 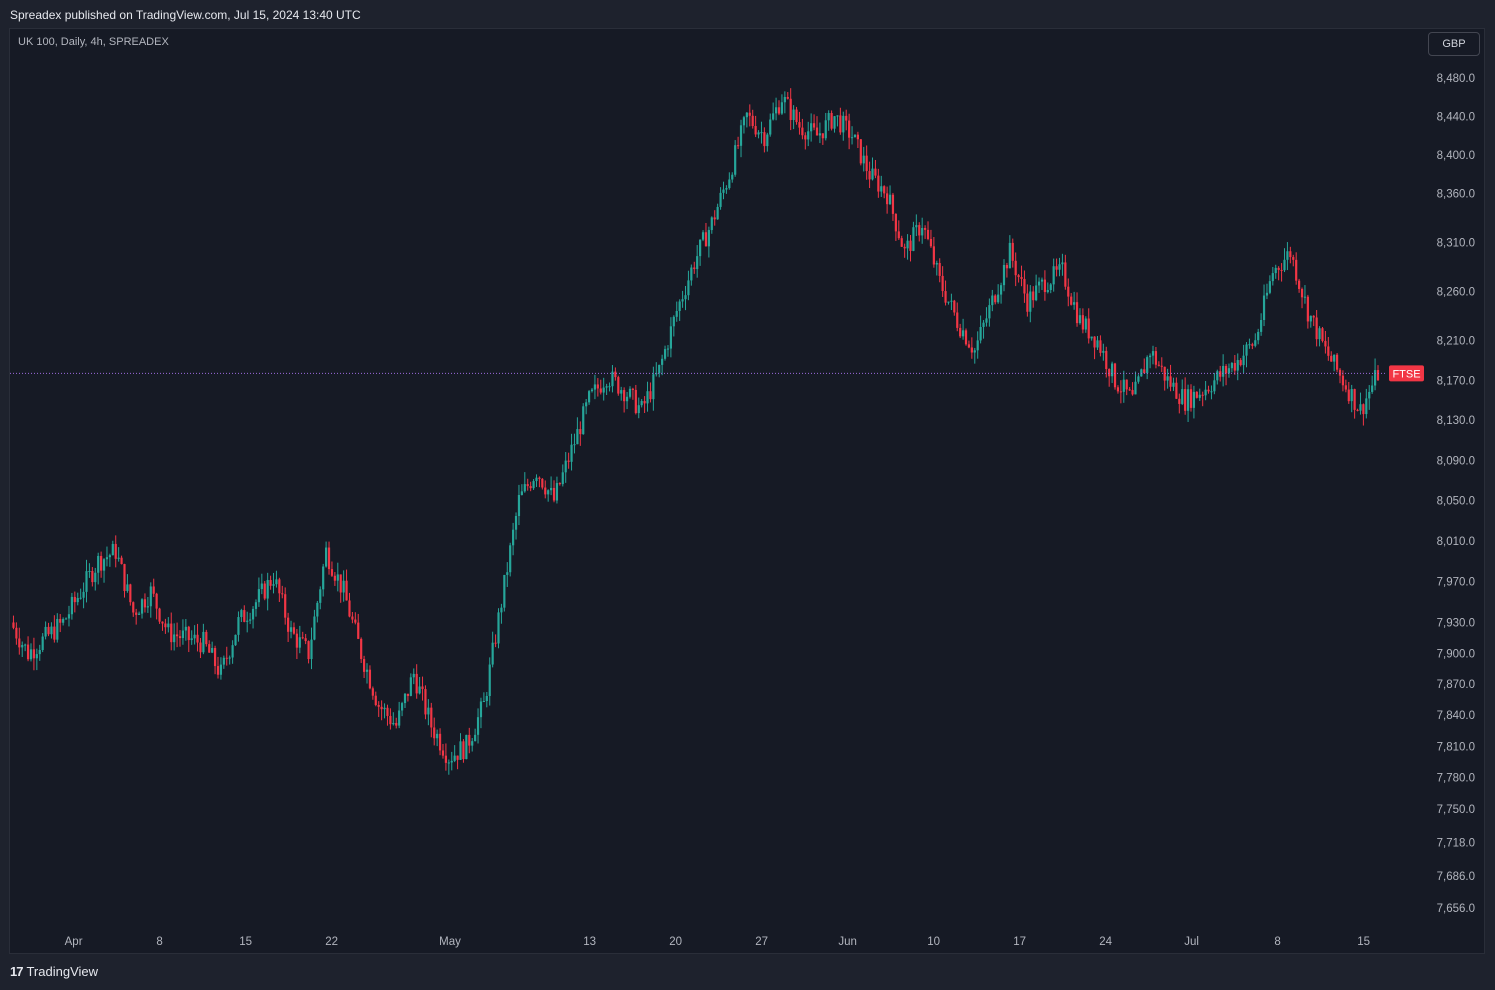 What do you see at coordinates (1406, 374) in the screenshot?
I see `last-price-badge-label: FTSE` at bounding box center [1406, 374].